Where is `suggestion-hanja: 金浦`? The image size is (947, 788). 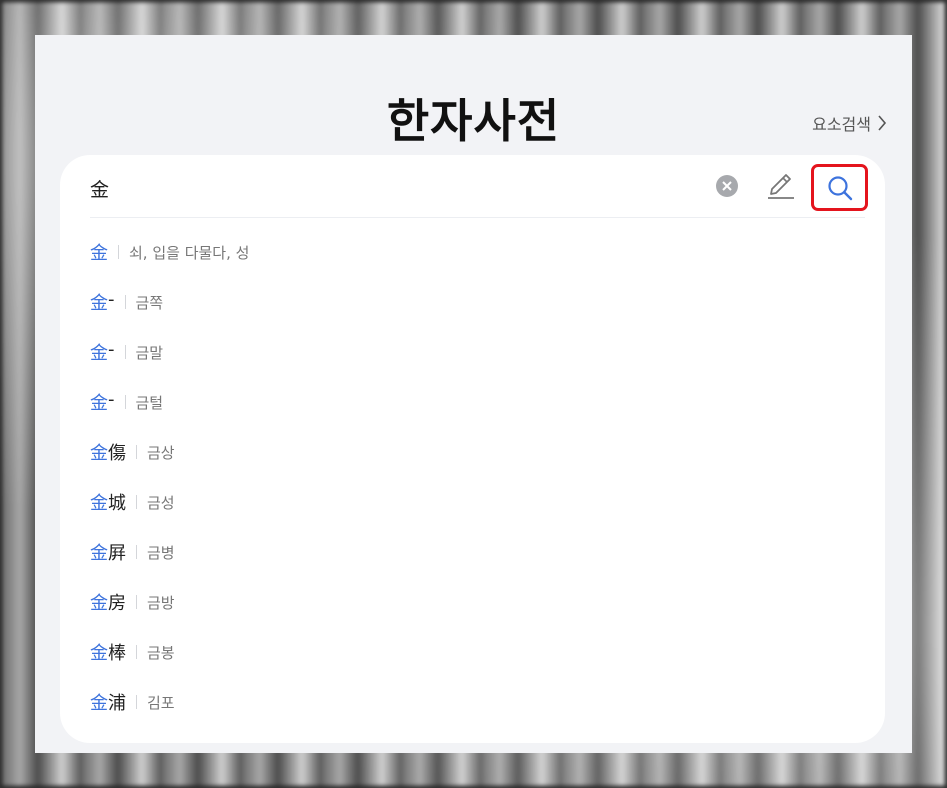 suggestion-hanja: 金浦 is located at coordinates (108, 702).